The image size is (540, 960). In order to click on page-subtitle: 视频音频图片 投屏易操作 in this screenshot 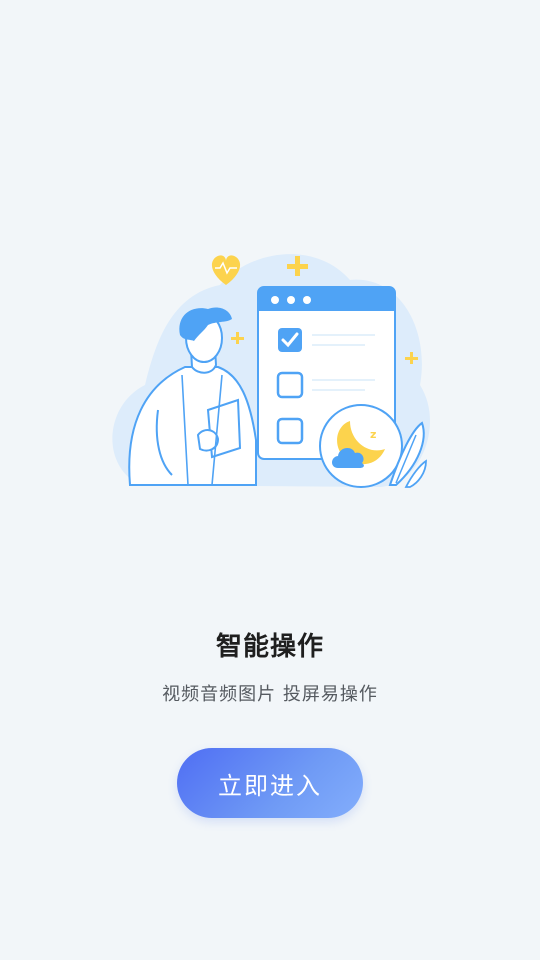, I will do `click(270, 694)`.